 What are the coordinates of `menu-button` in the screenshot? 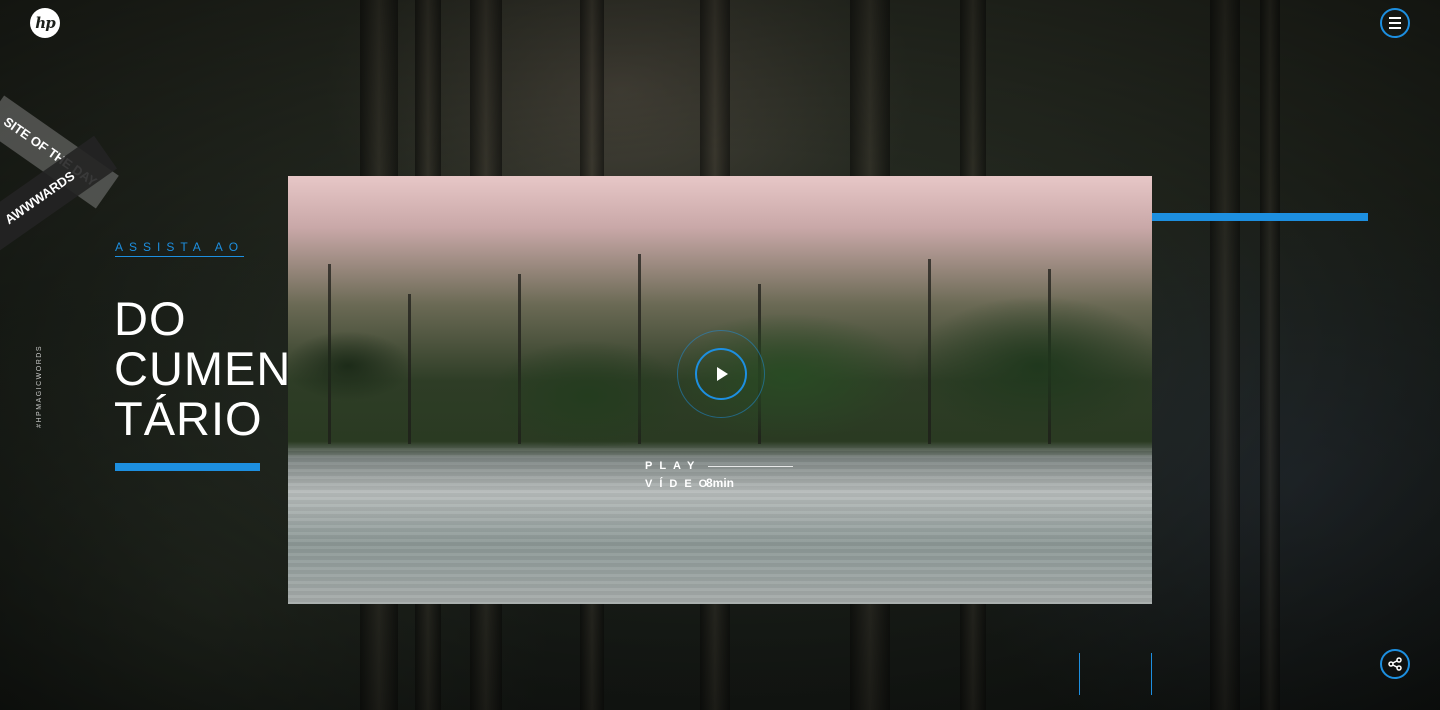 It's located at (1395, 23).